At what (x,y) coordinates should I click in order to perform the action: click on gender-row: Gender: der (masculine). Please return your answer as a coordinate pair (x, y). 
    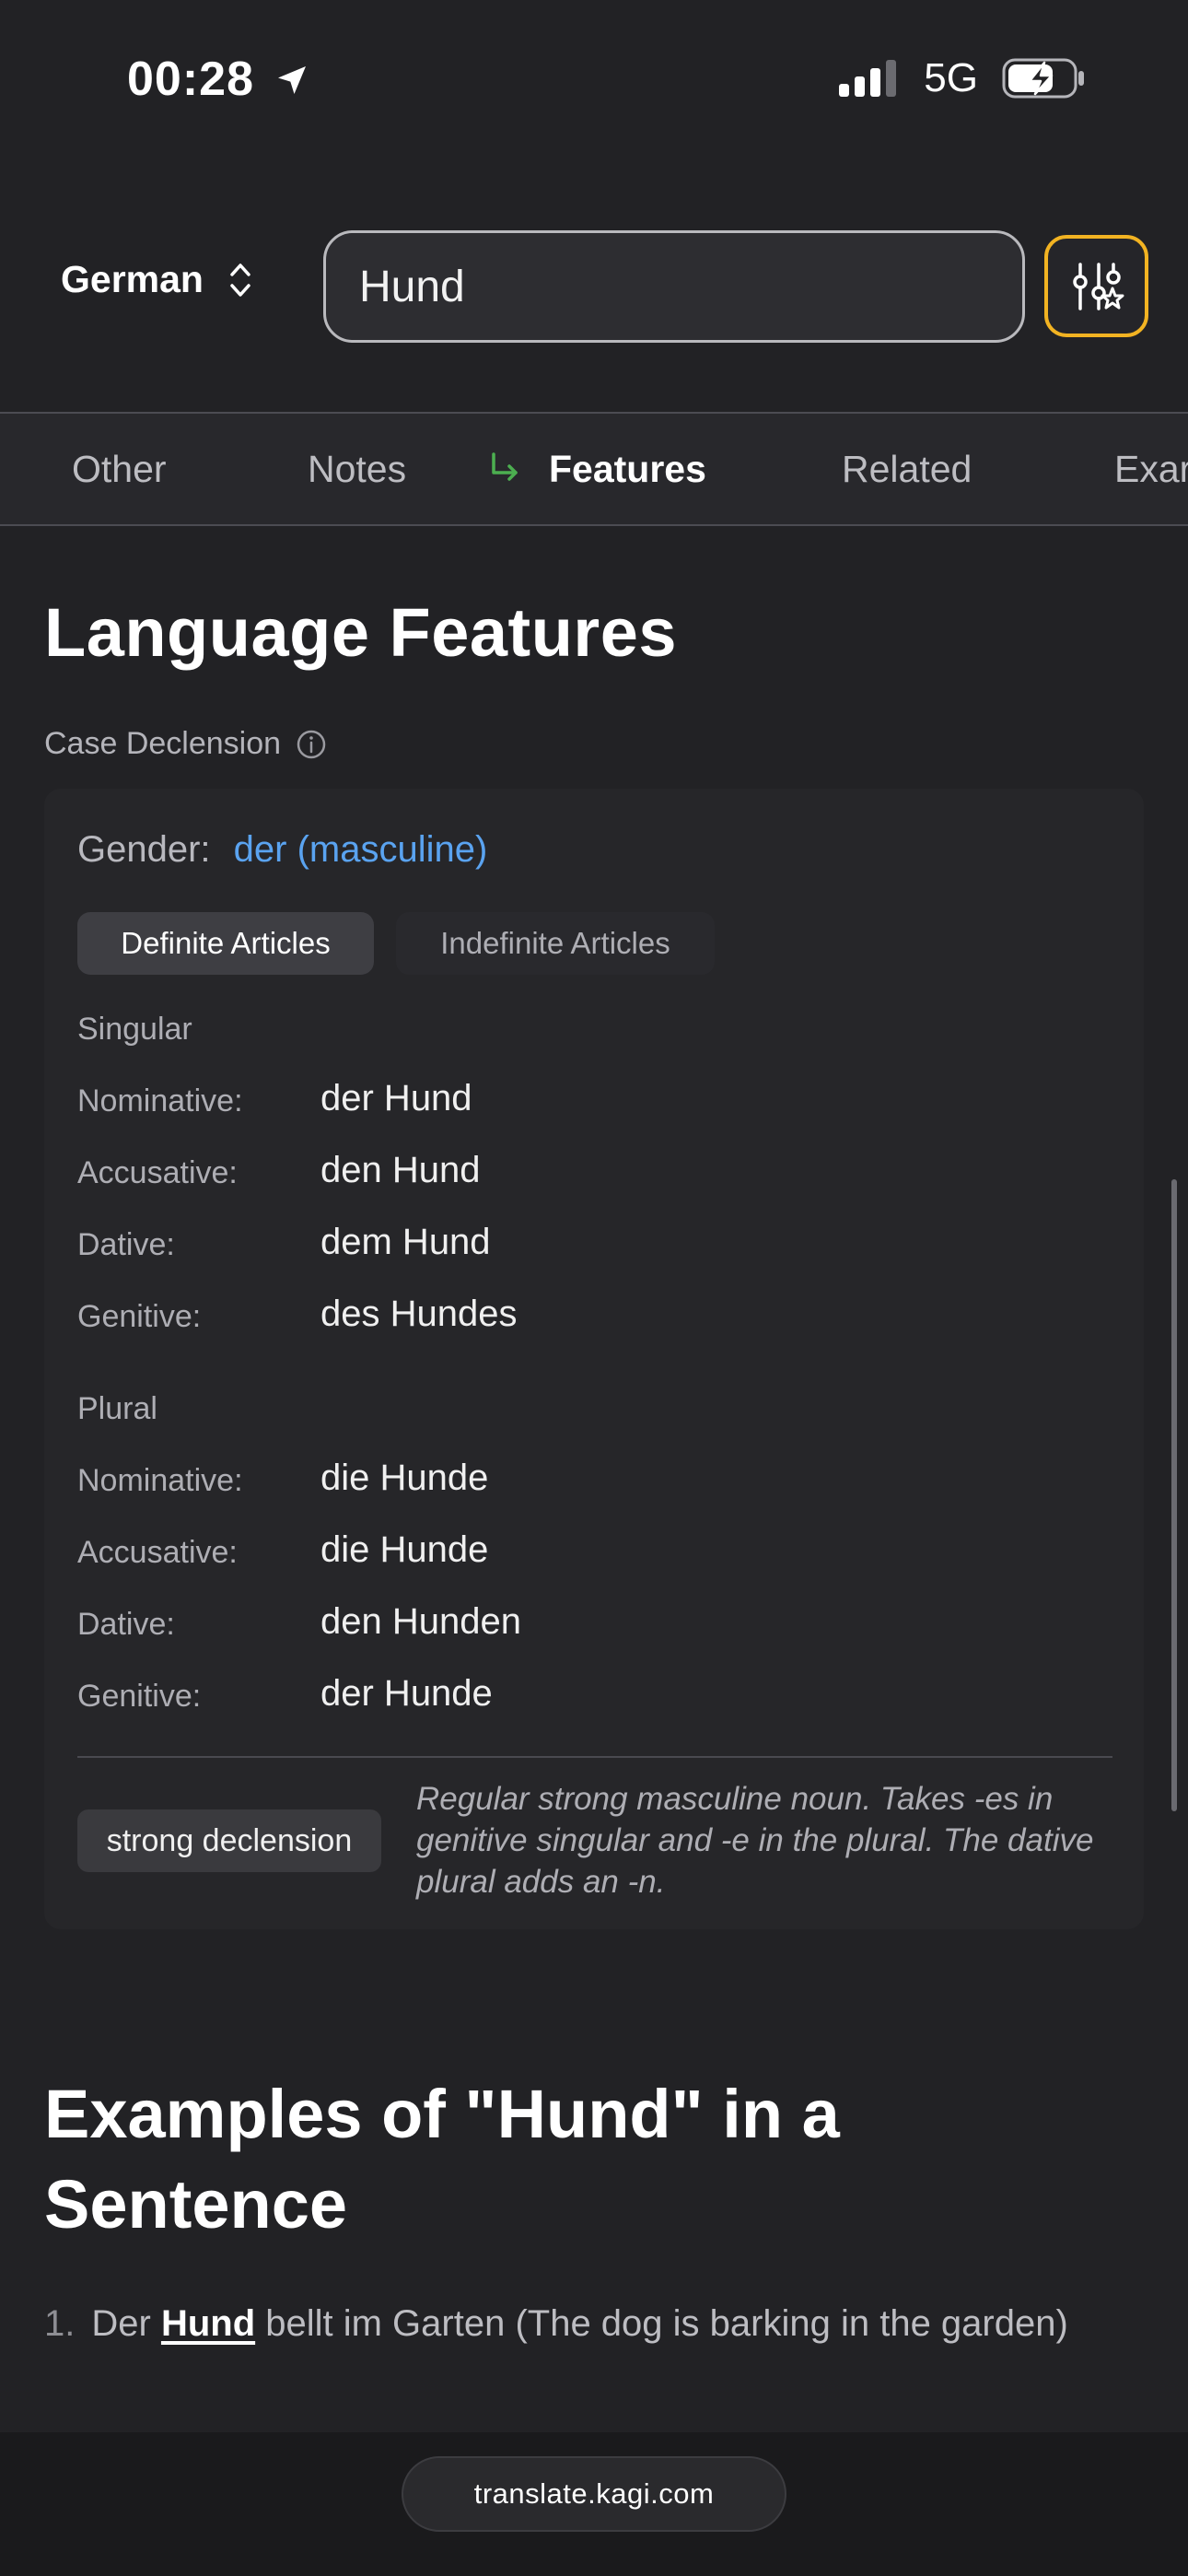
    Looking at the image, I should click on (282, 850).